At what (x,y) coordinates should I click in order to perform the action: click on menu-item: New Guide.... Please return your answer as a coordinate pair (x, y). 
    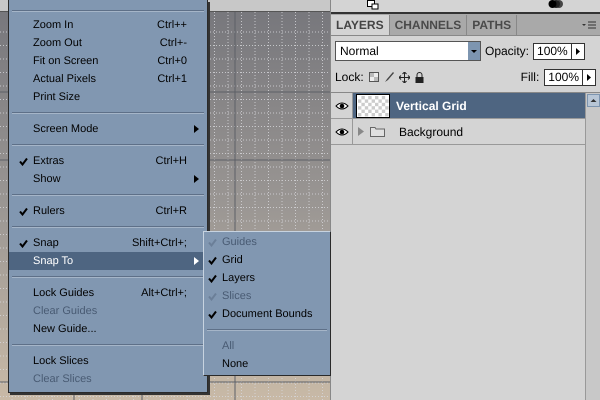
    Looking at the image, I should click on (108, 329).